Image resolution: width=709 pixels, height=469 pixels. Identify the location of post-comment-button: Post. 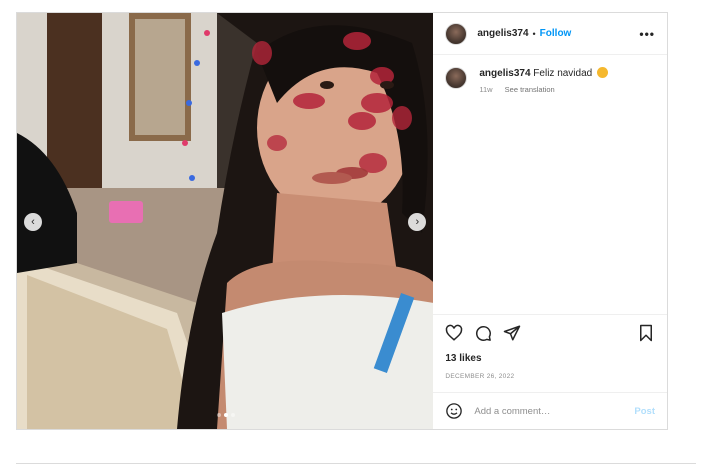
(644, 411).